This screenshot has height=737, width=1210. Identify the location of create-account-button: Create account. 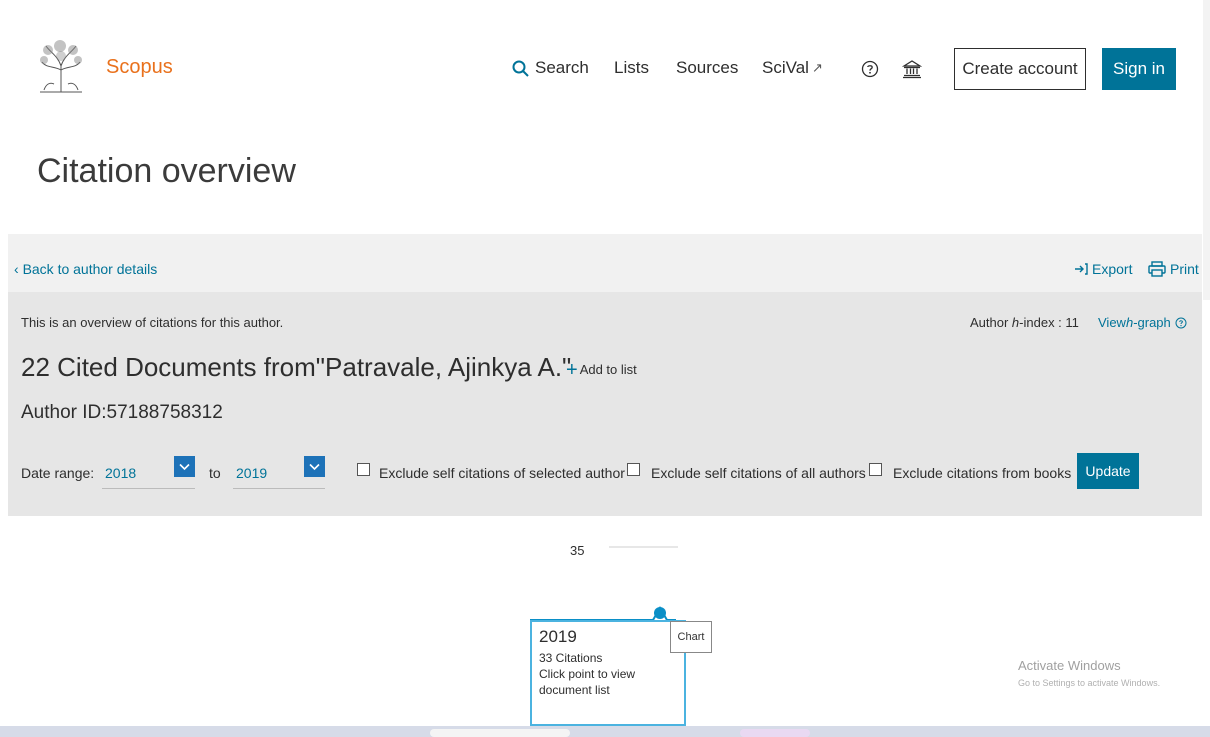
(1020, 69).